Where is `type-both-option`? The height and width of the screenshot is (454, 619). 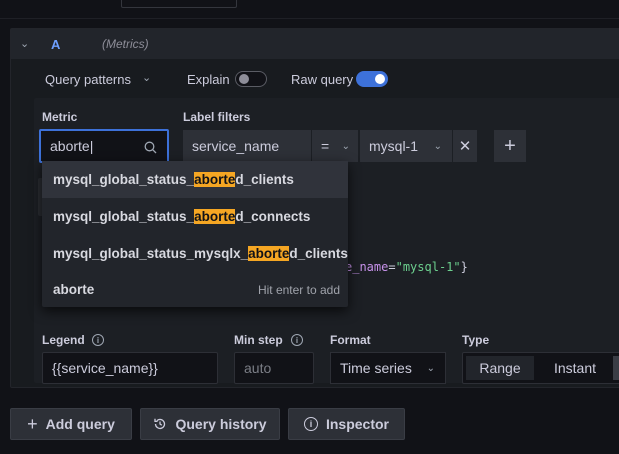
type-both-option is located at coordinates (616, 368).